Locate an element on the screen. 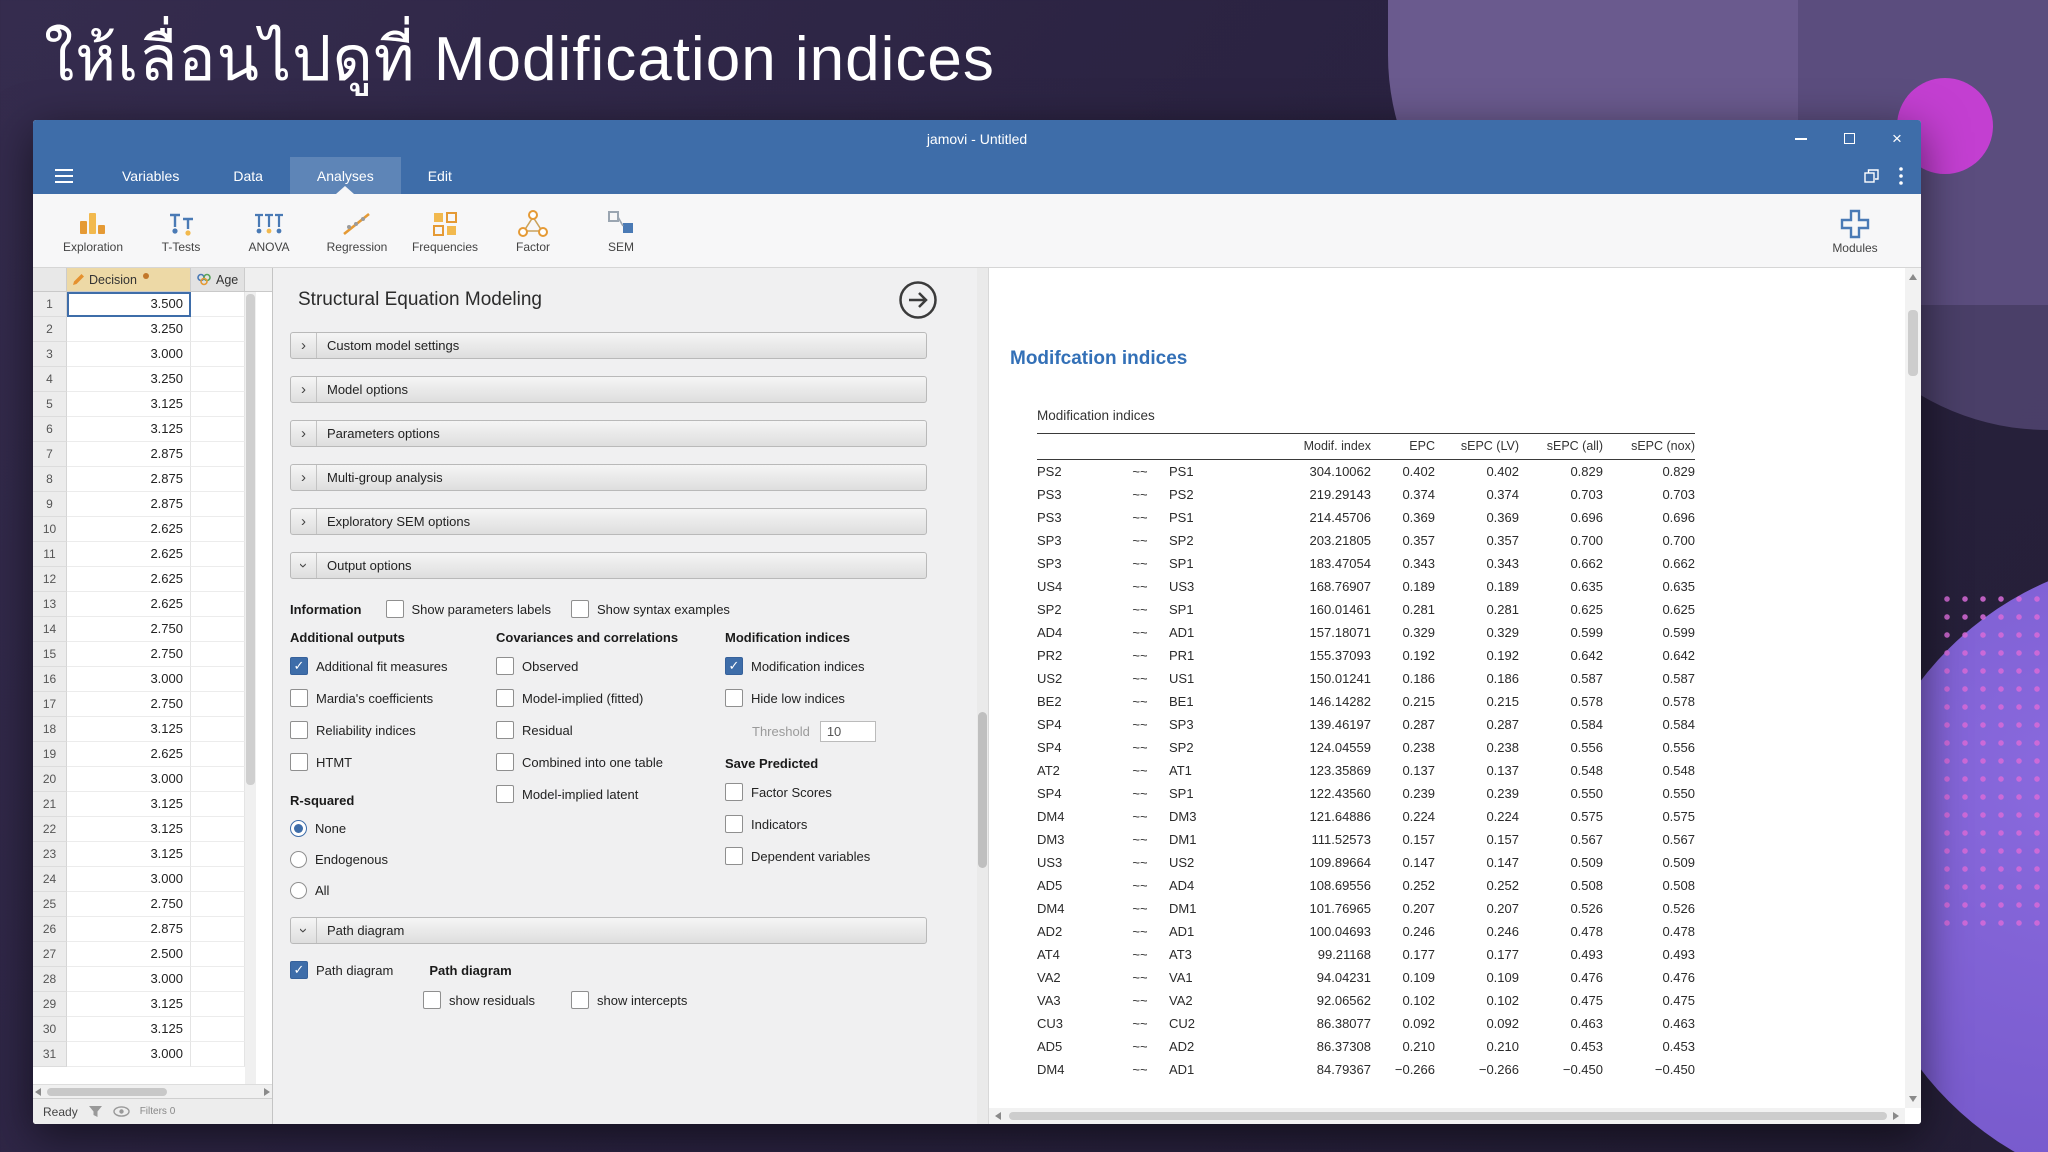 The height and width of the screenshot is (1152, 2048). row-number: 20 is located at coordinates (50, 779).